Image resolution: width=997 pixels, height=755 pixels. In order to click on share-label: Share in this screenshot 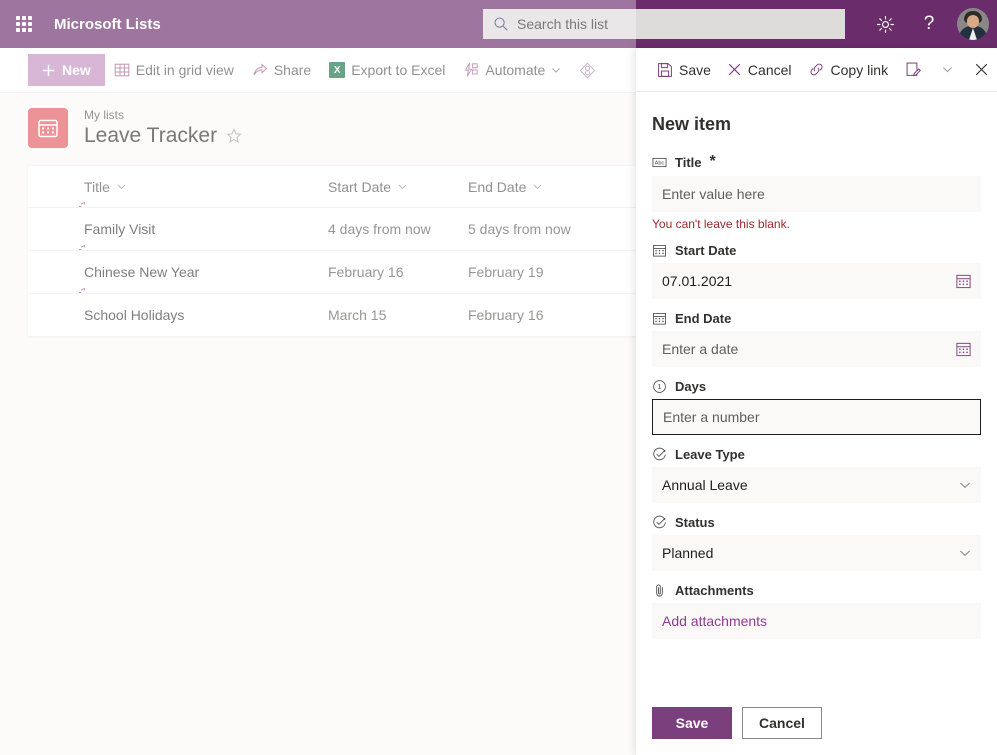, I will do `click(292, 70)`.